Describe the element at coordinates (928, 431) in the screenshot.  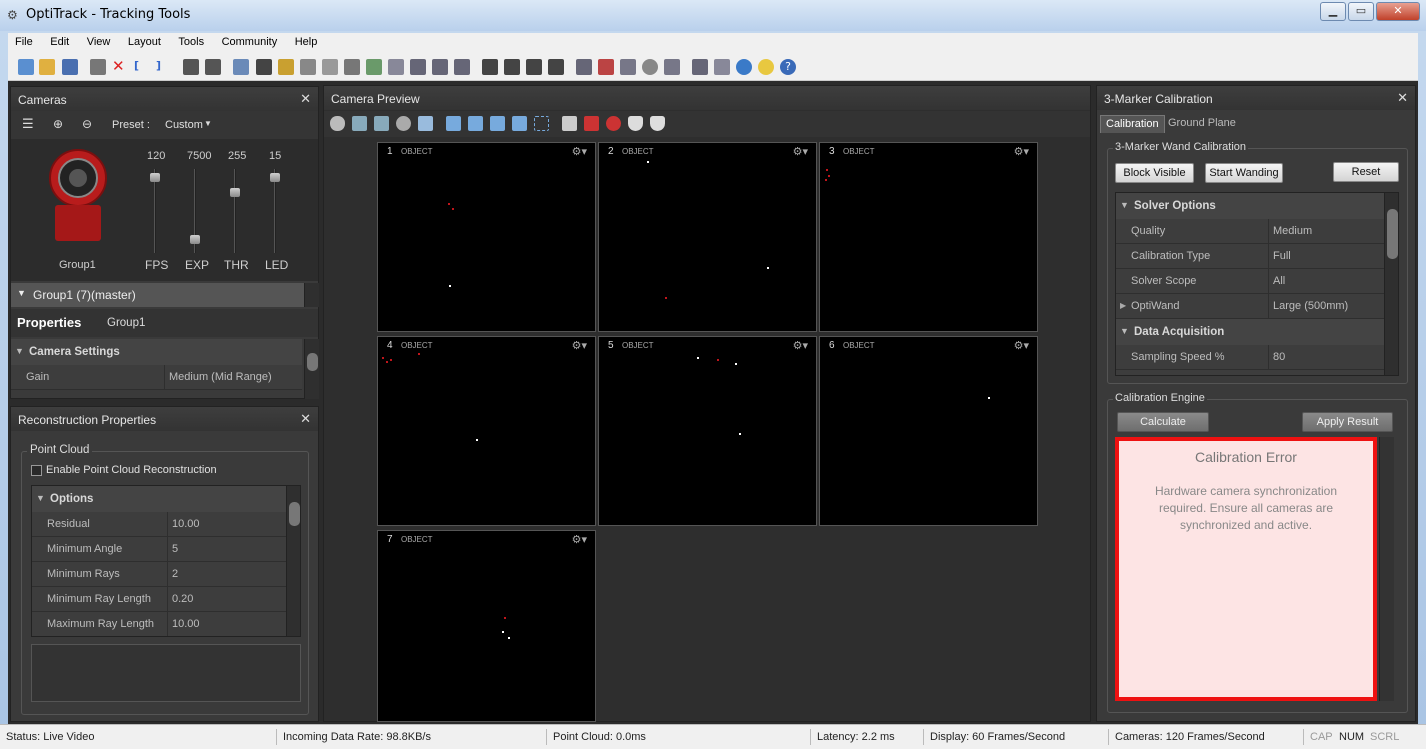
I see `camera-view-6: 6 OBJECT ⚙▾` at that location.